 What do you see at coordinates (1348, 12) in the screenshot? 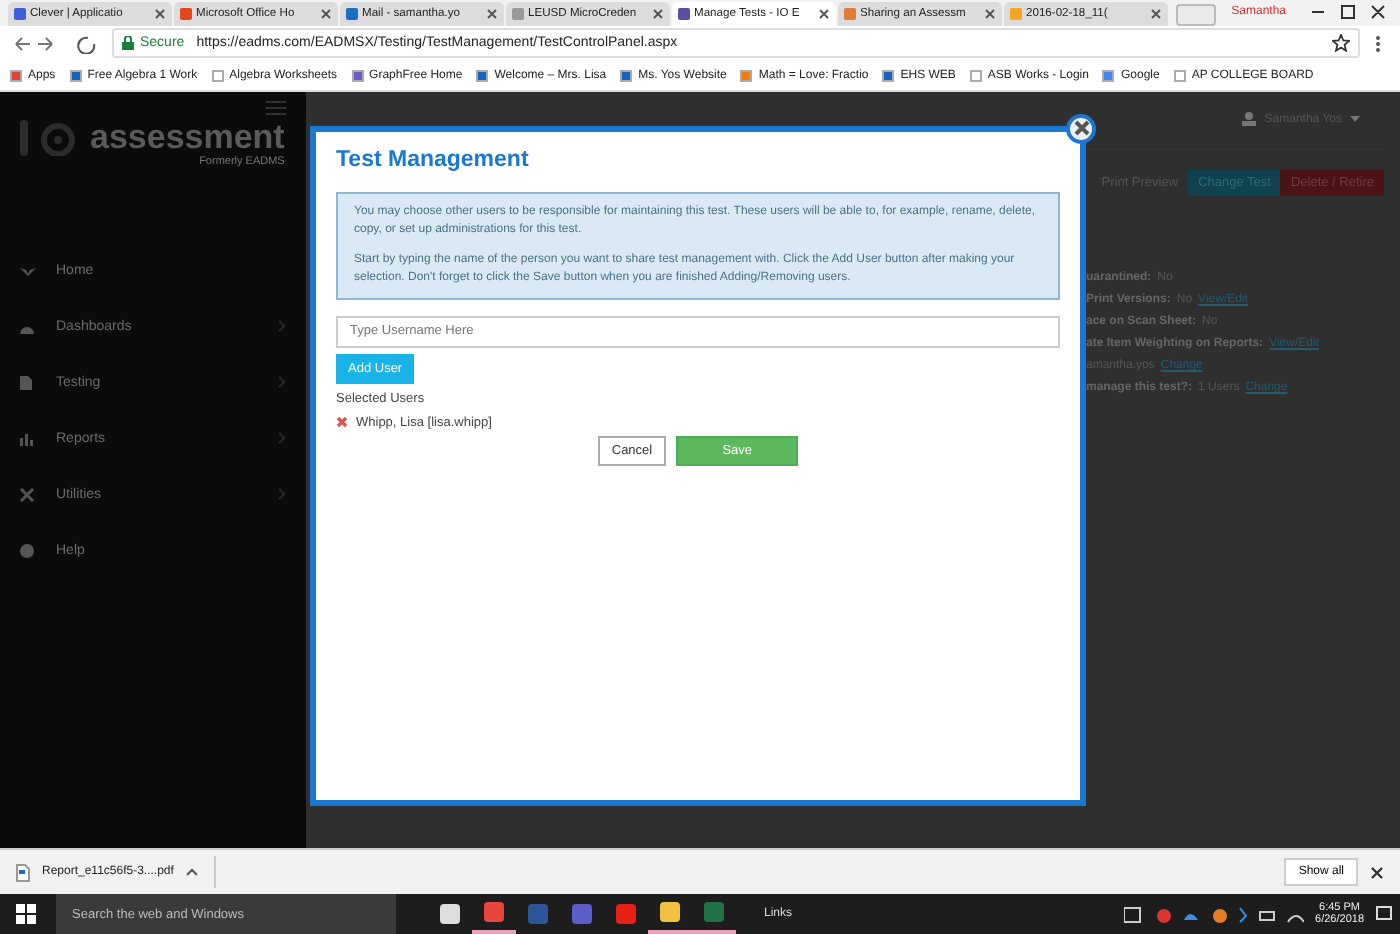
I see `window-controls-icon` at bounding box center [1348, 12].